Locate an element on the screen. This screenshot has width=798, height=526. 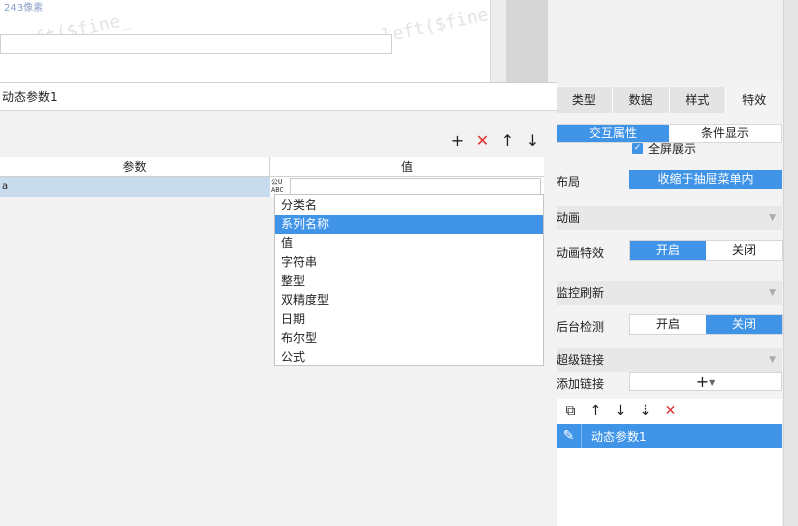
tab-data: 数据 is located at coordinates (641, 100).